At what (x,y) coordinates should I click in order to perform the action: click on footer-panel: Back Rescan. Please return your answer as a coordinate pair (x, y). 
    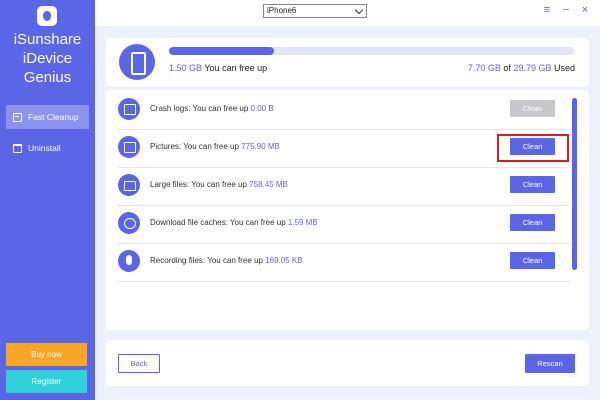
    Looking at the image, I should click on (347, 363).